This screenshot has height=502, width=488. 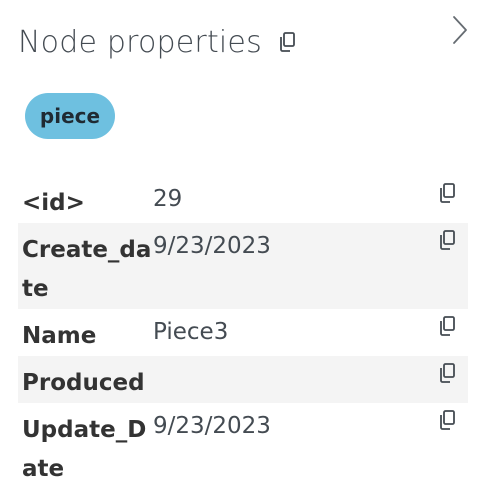 I want to click on property-value: 29, so click(x=168, y=199).